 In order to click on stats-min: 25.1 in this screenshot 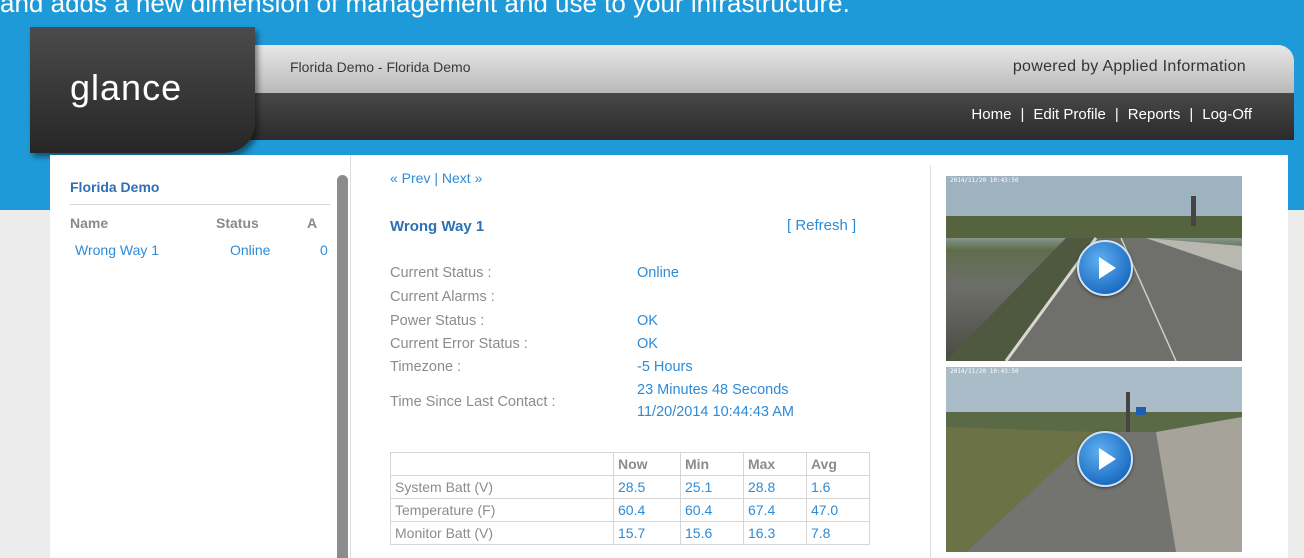, I will do `click(712, 487)`.